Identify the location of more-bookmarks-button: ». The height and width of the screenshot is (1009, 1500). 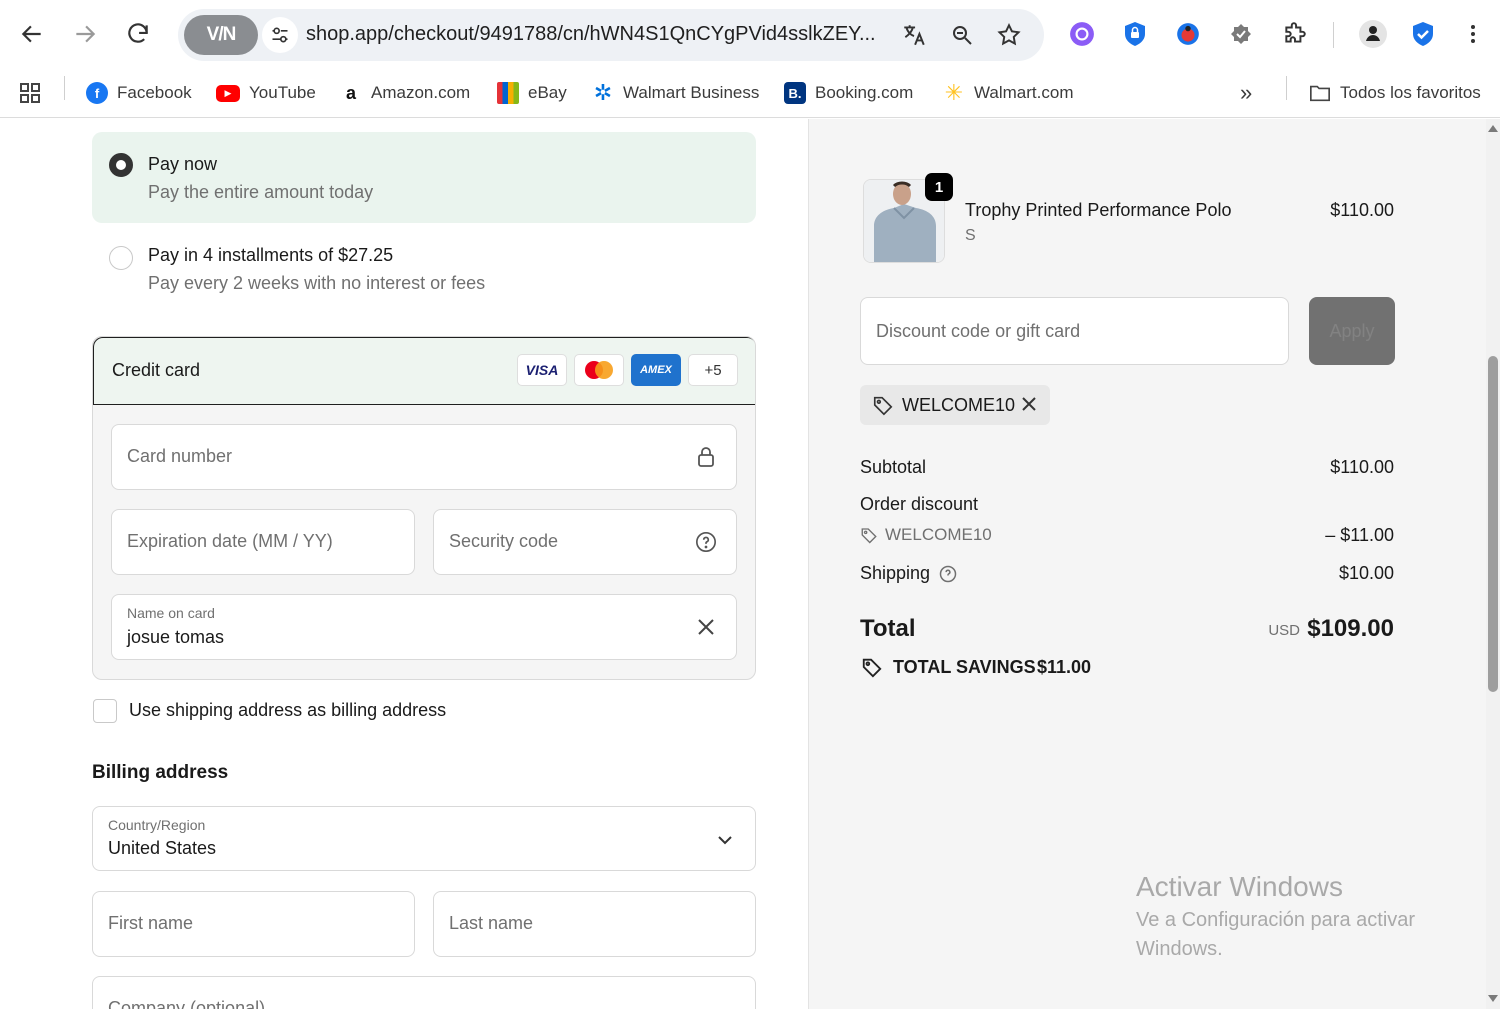
(1246, 93).